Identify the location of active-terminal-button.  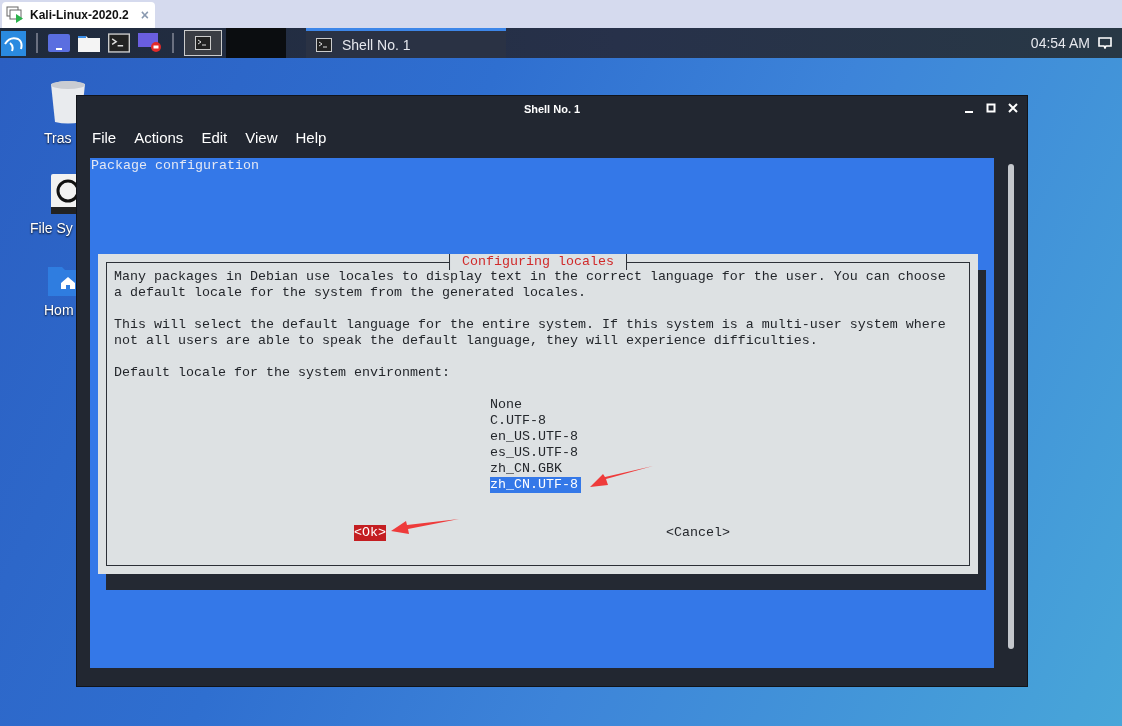
(203, 43).